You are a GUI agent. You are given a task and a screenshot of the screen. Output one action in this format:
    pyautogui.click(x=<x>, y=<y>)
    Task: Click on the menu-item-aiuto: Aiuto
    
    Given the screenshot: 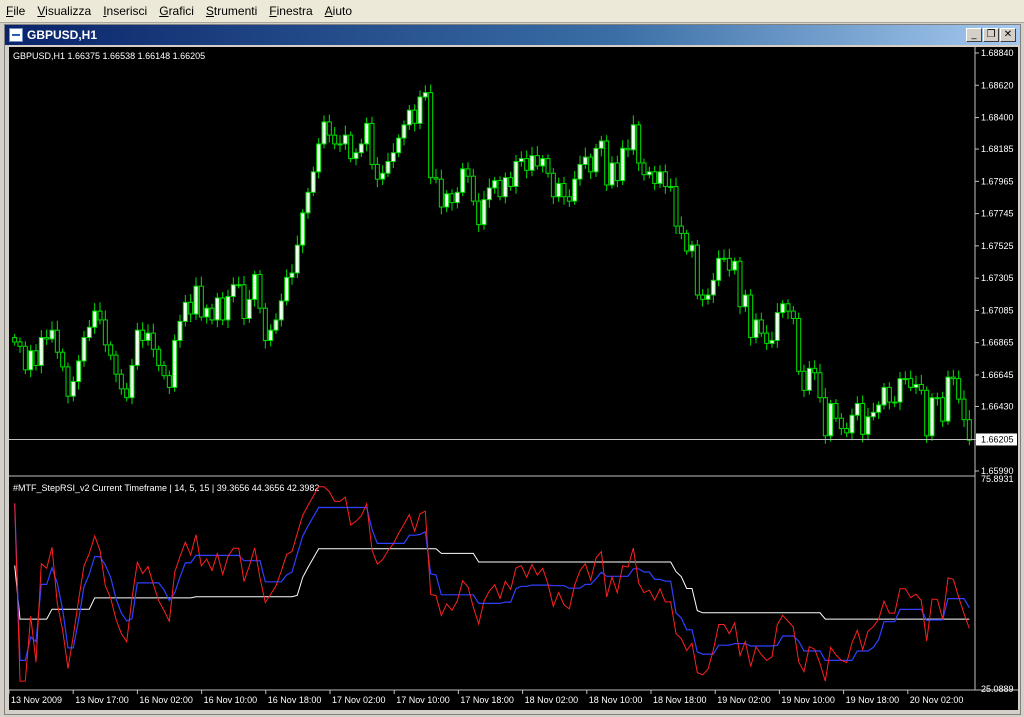 What is the action you would take?
    pyautogui.click(x=338, y=11)
    